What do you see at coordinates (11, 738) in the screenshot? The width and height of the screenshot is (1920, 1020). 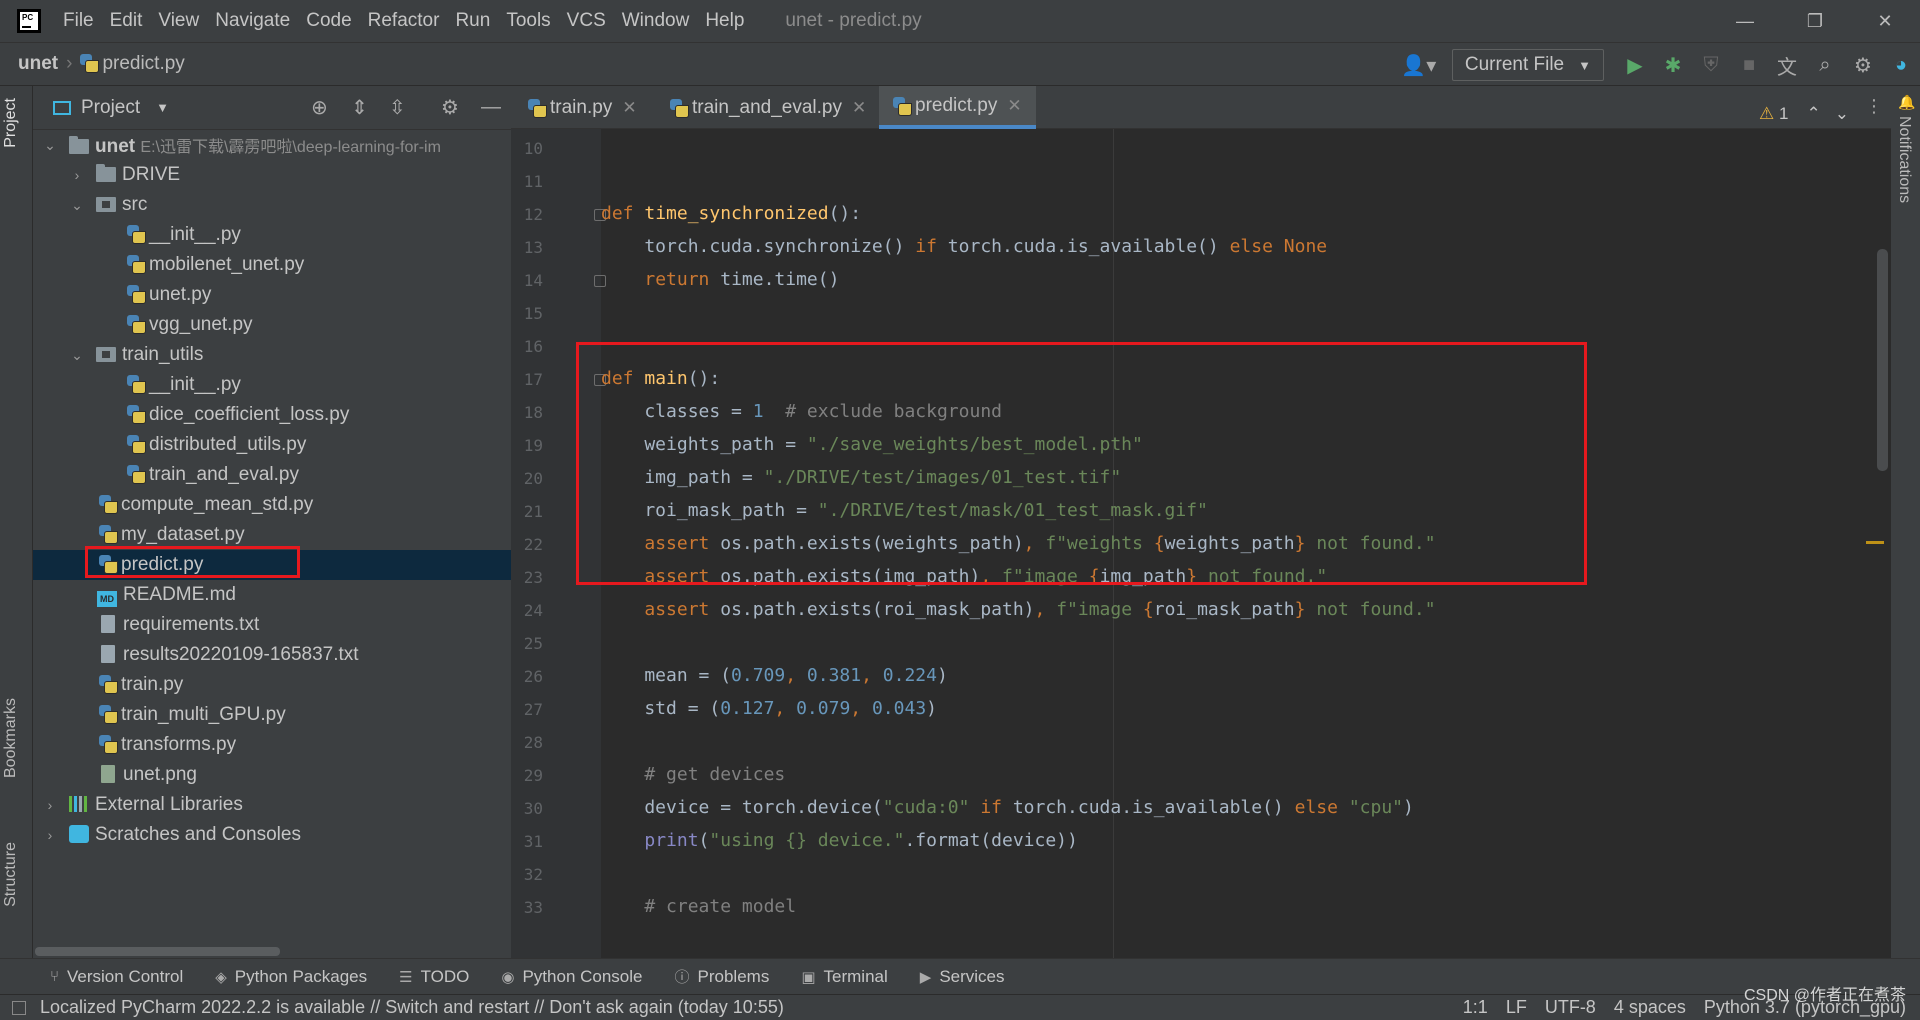 I see `tool-tab-bookmarks: Bookmarks` at bounding box center [11, 738].